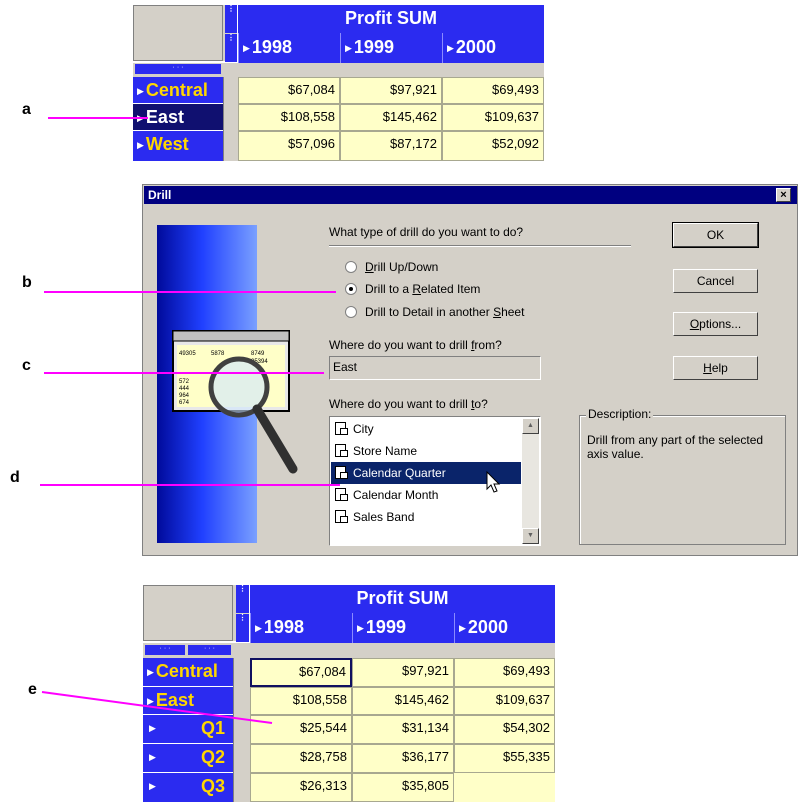 Image resolution: width=799 pixels, height=802 pixels. What do you see at coordinates (715, 281) in the screenshot?
I see `cancel-button: Cancel` at bounding box center [715, 281].